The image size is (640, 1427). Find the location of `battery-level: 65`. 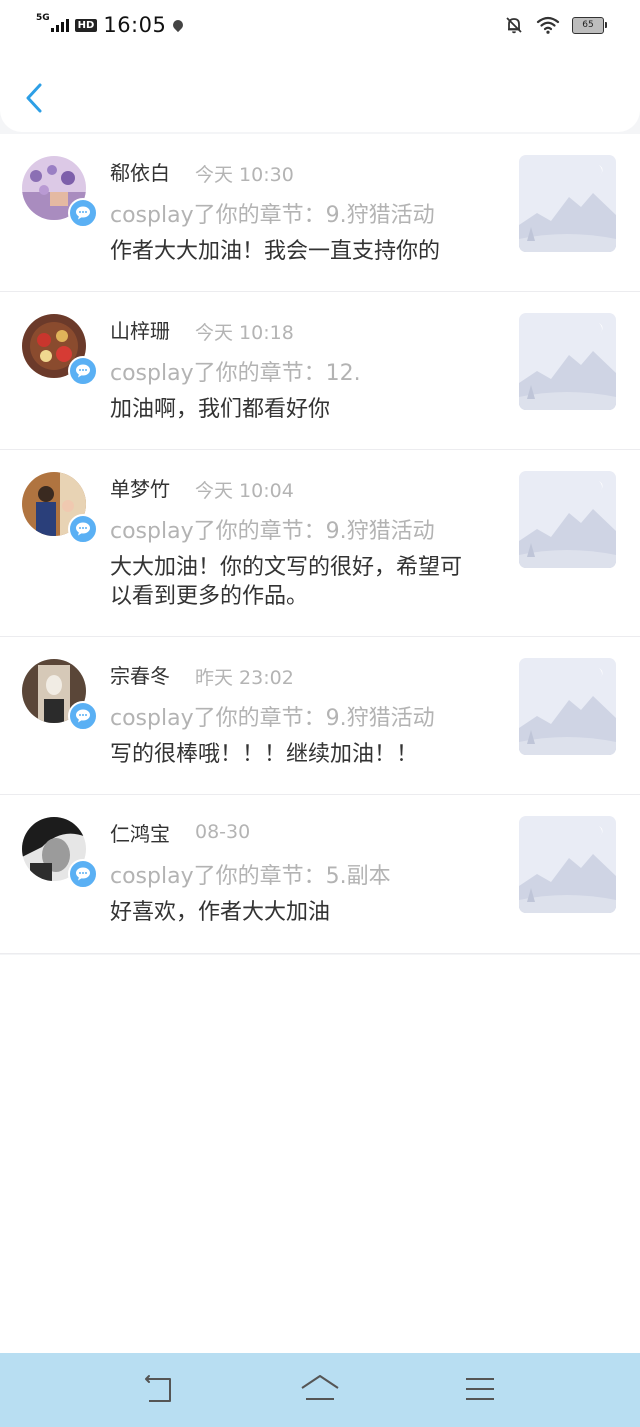

battery-level: 65 is located at coordinates (588, 25).